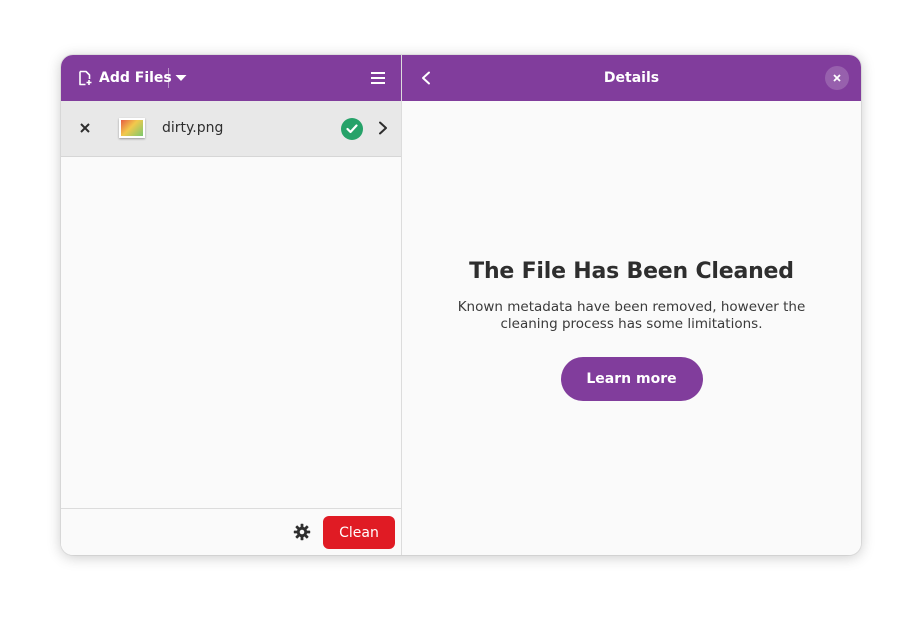 The image size is (922, 622). What do you see at coordinates (135, 78) in the screenshot?
I see `add-files-label: Add Files` at bounding box center [135, 78].